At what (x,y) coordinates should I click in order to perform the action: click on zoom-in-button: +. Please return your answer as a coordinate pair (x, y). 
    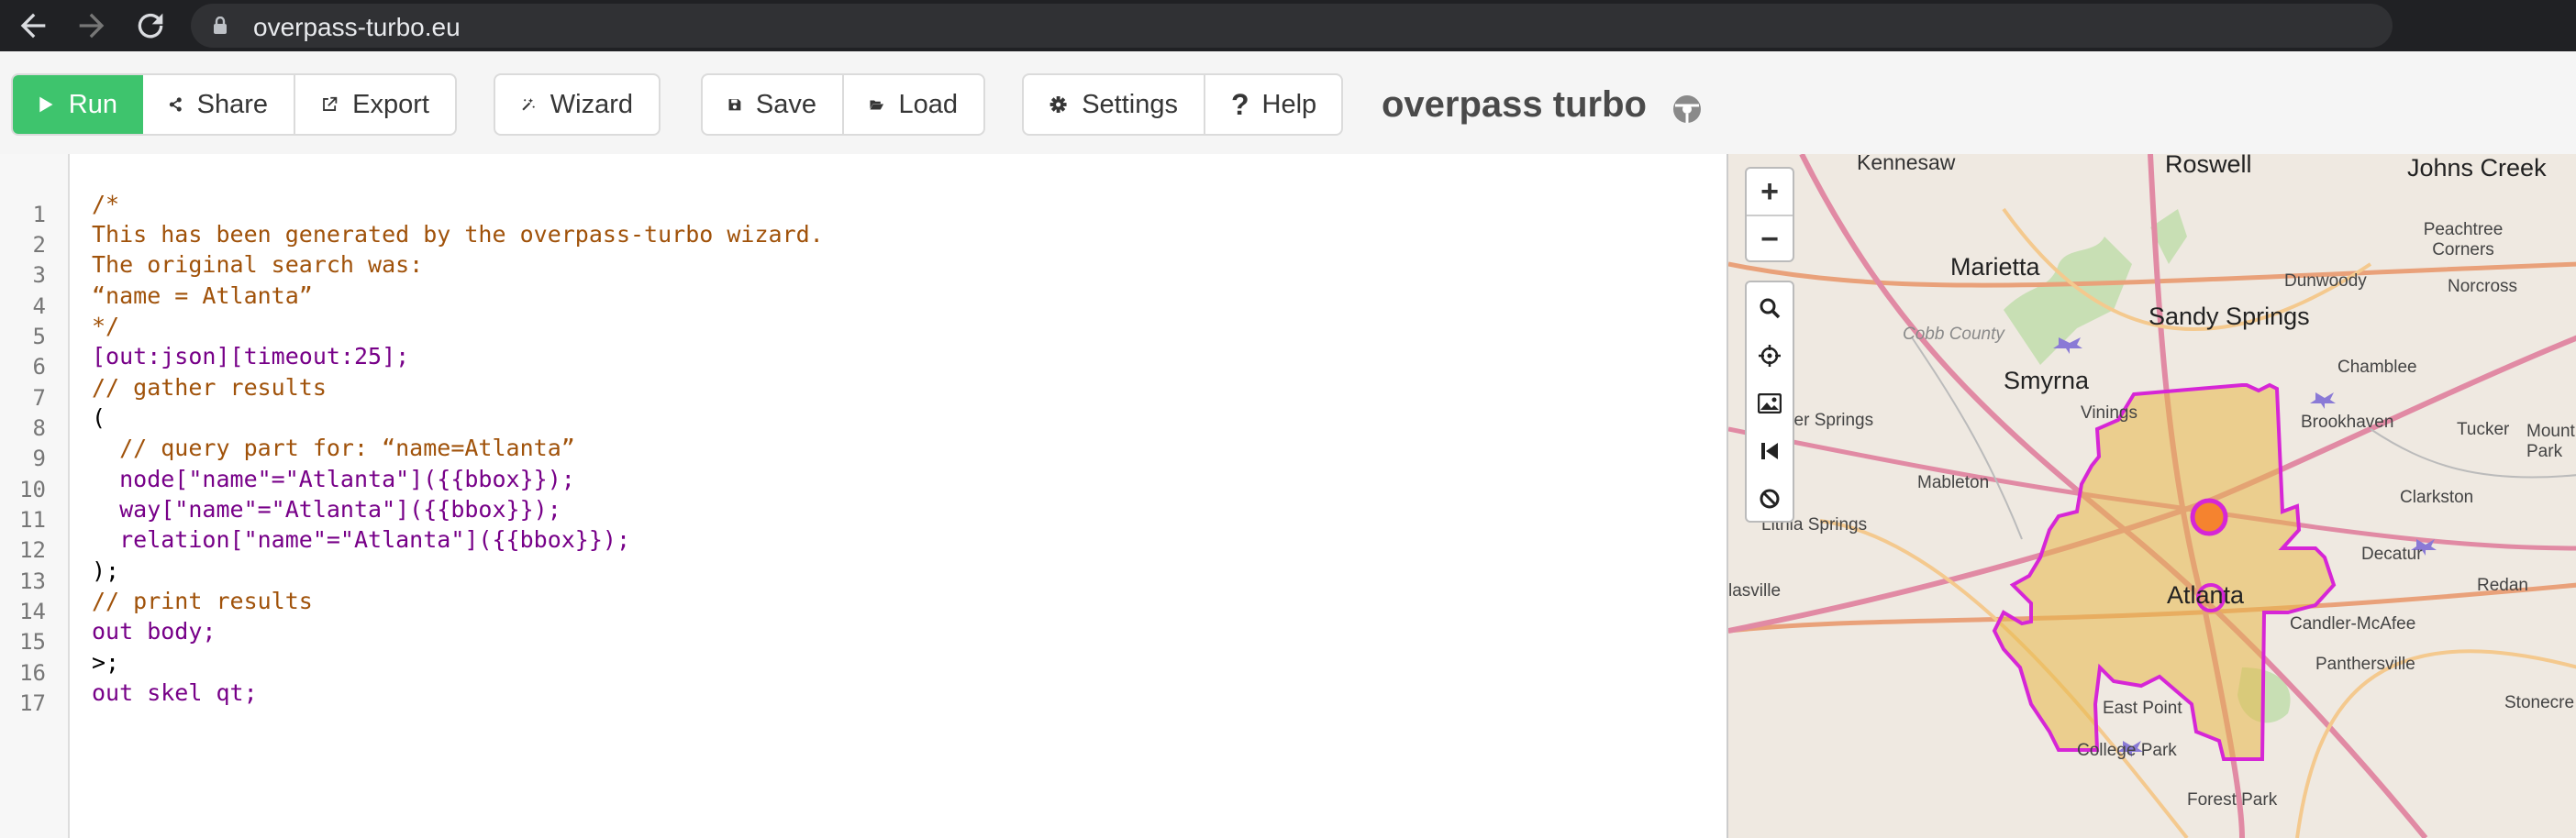
    Looking at the image, I should click on (1770, 192).